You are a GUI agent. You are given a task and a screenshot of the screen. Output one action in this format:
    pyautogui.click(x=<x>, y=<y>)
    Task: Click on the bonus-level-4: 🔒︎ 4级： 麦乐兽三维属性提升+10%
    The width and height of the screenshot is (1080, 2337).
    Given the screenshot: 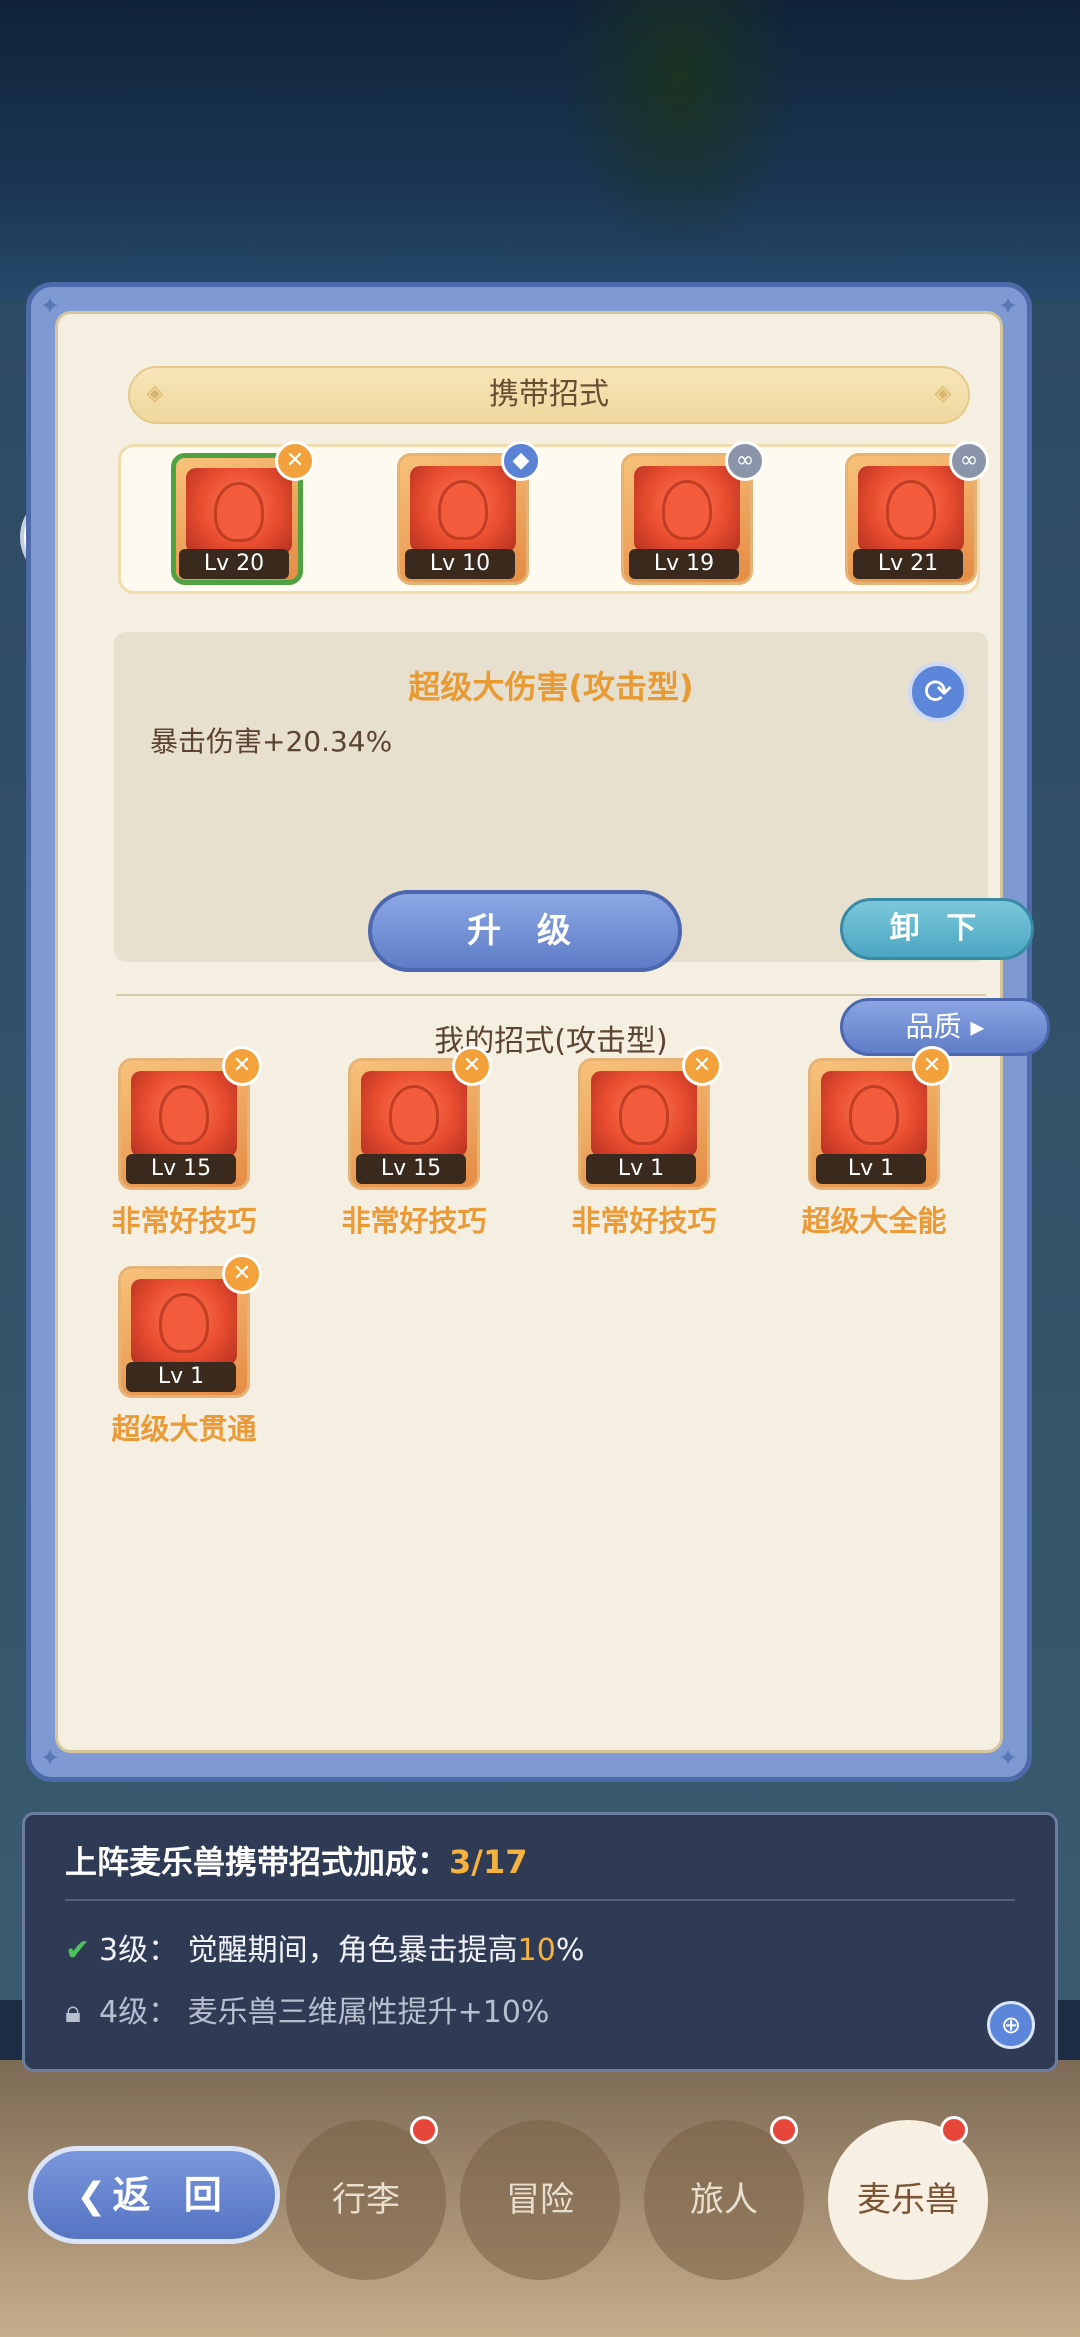 What is the action you would take?
    pyautogui.click(x=307, y=2009)
    